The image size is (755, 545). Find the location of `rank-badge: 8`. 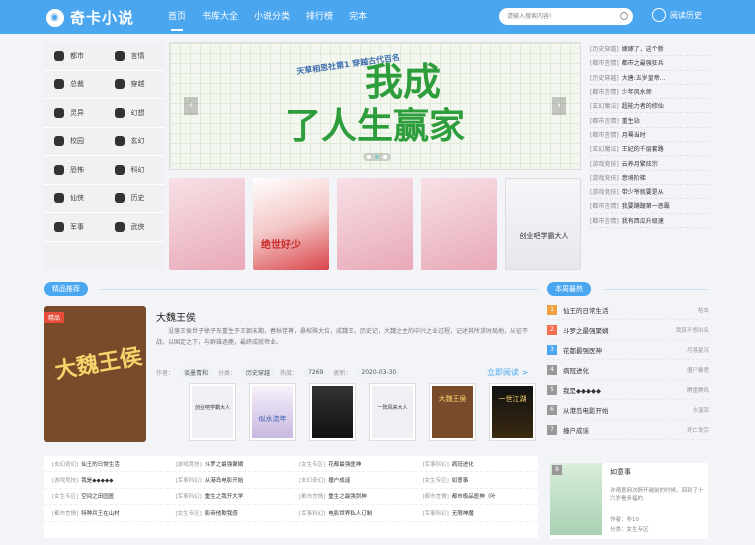

rank-badge: 8 is located at coordinates (557, 470).